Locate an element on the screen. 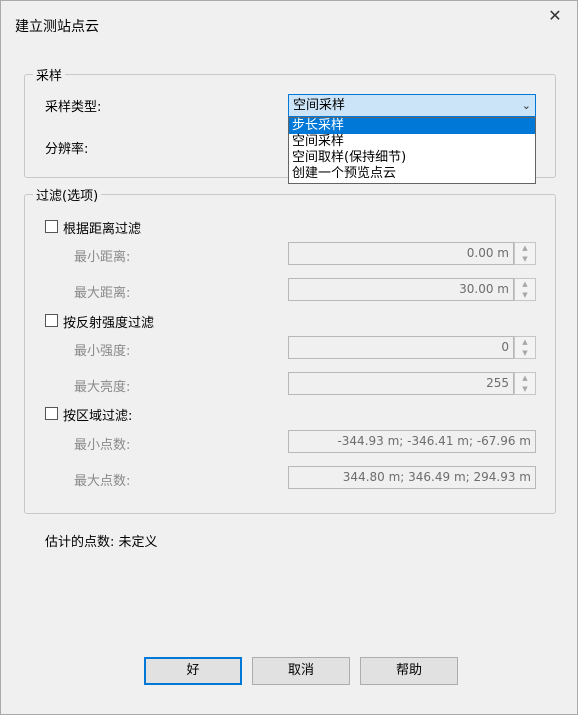 The image size is (578, 715). min-distance-label: 最小距离: is located at coordinates (102, 257).